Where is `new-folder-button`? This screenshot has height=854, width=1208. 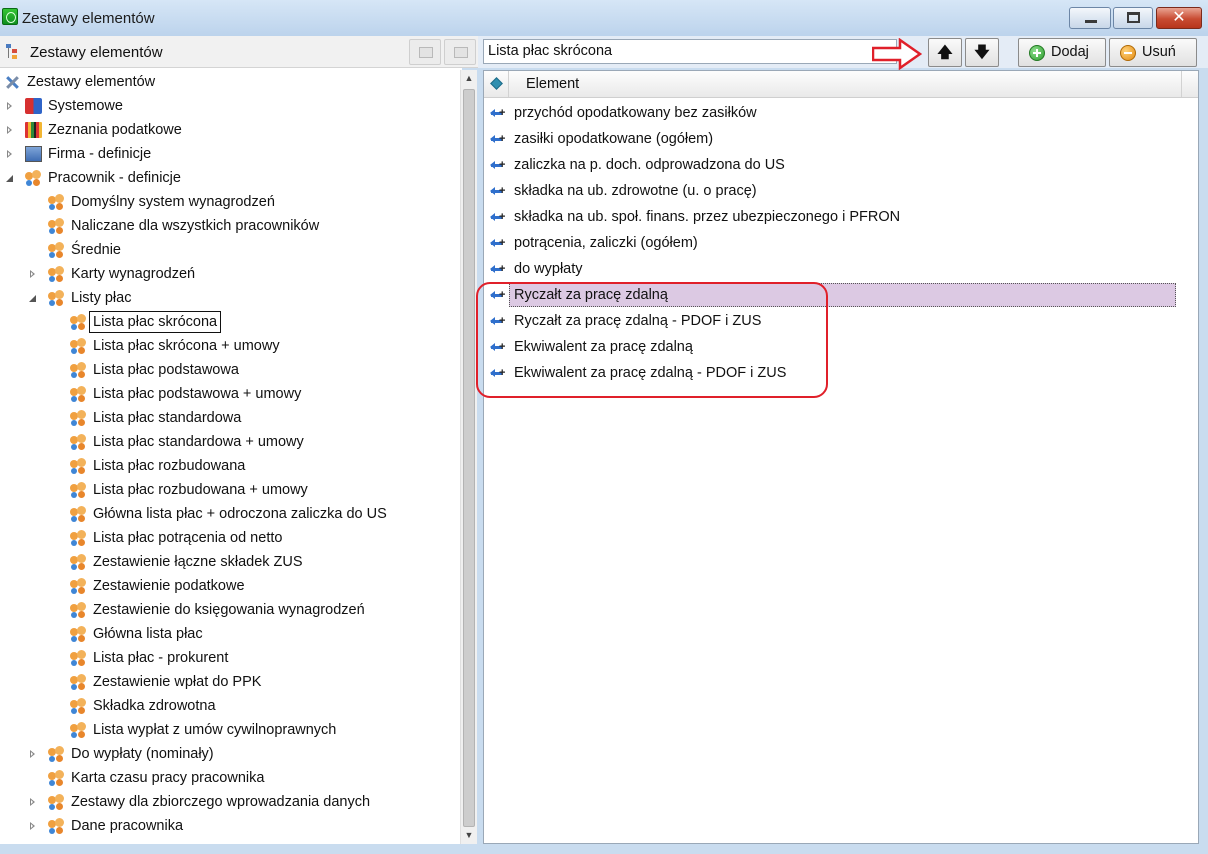
new-folder-button is located at coordinates (425, 52).